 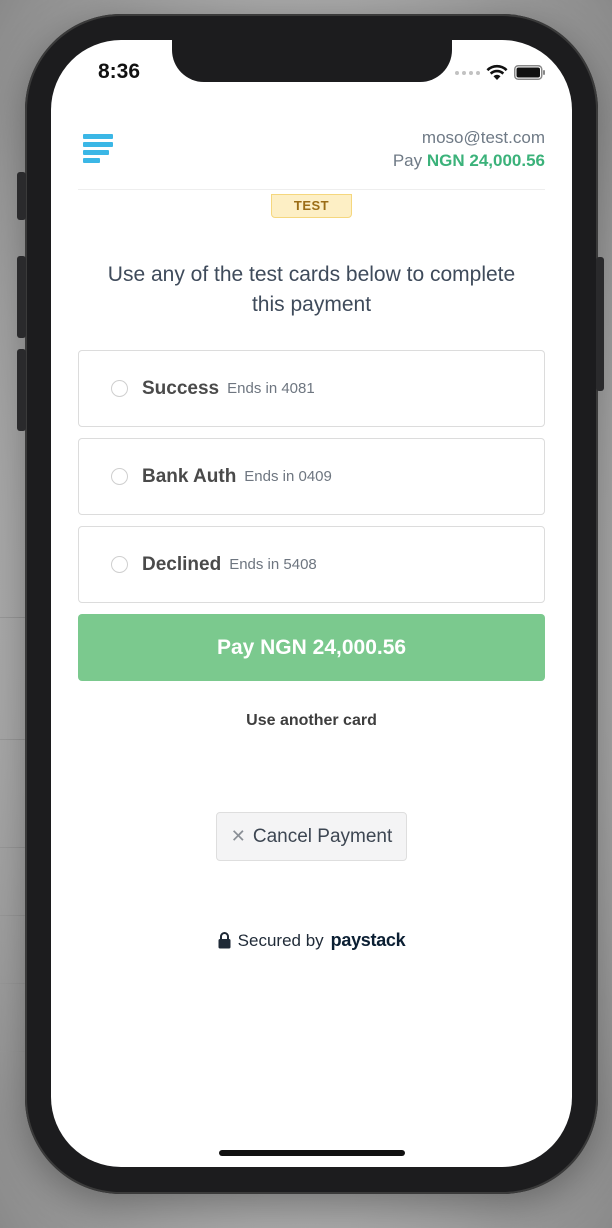 What do you see at coordinates (529, 72) in the screenshot?
I see `battery-icon` at bounding box center [529, 72].